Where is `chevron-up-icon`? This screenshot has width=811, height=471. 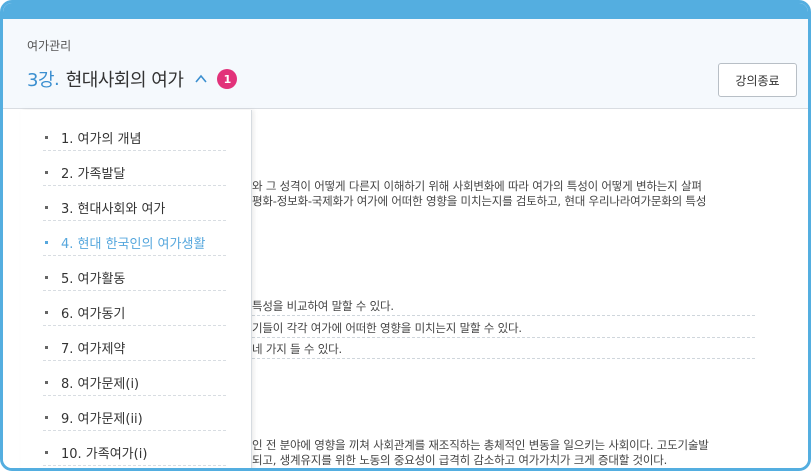
chevron-up-icon is located at coordinates (201, 79).